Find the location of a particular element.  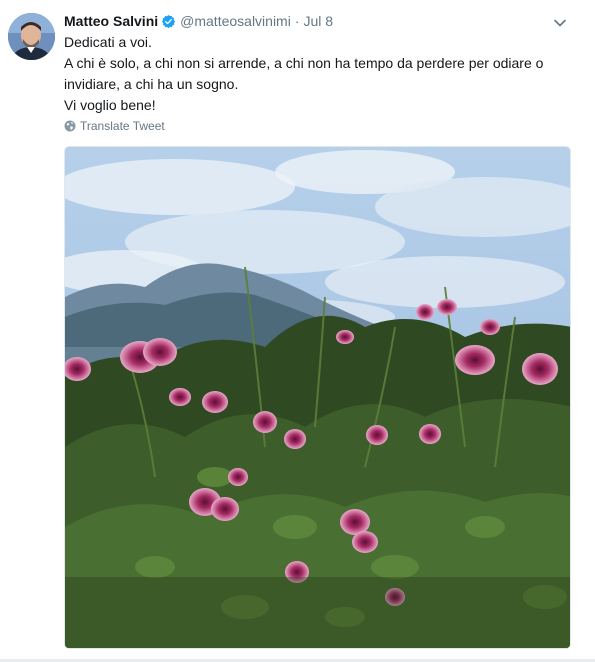

tweet-text-line: Vi voglio bene! is located at coordinates (110, 105).